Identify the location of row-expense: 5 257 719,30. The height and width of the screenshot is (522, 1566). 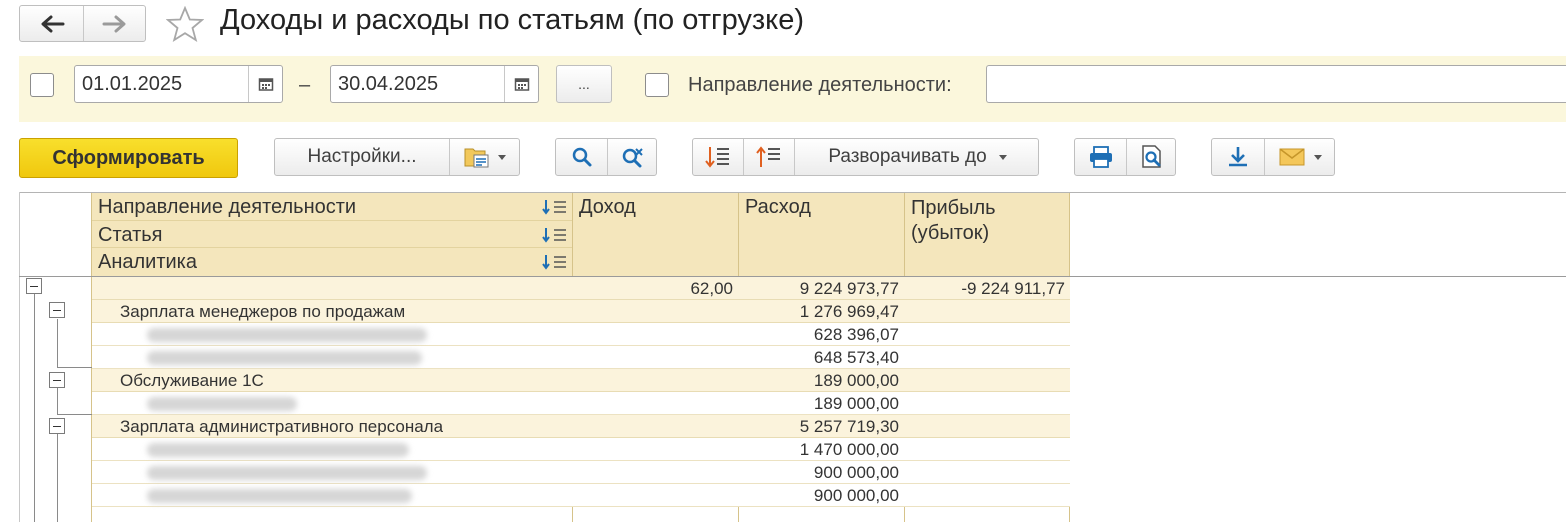
(849, 426).